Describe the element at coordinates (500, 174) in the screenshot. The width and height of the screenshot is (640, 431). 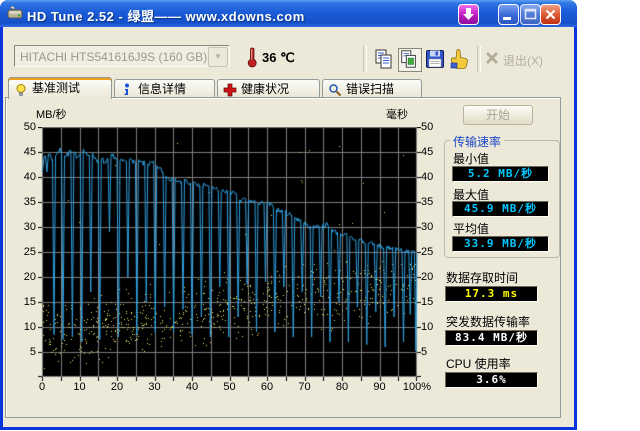
I see `min-value-display: 5.2 MB/秒` at that location.